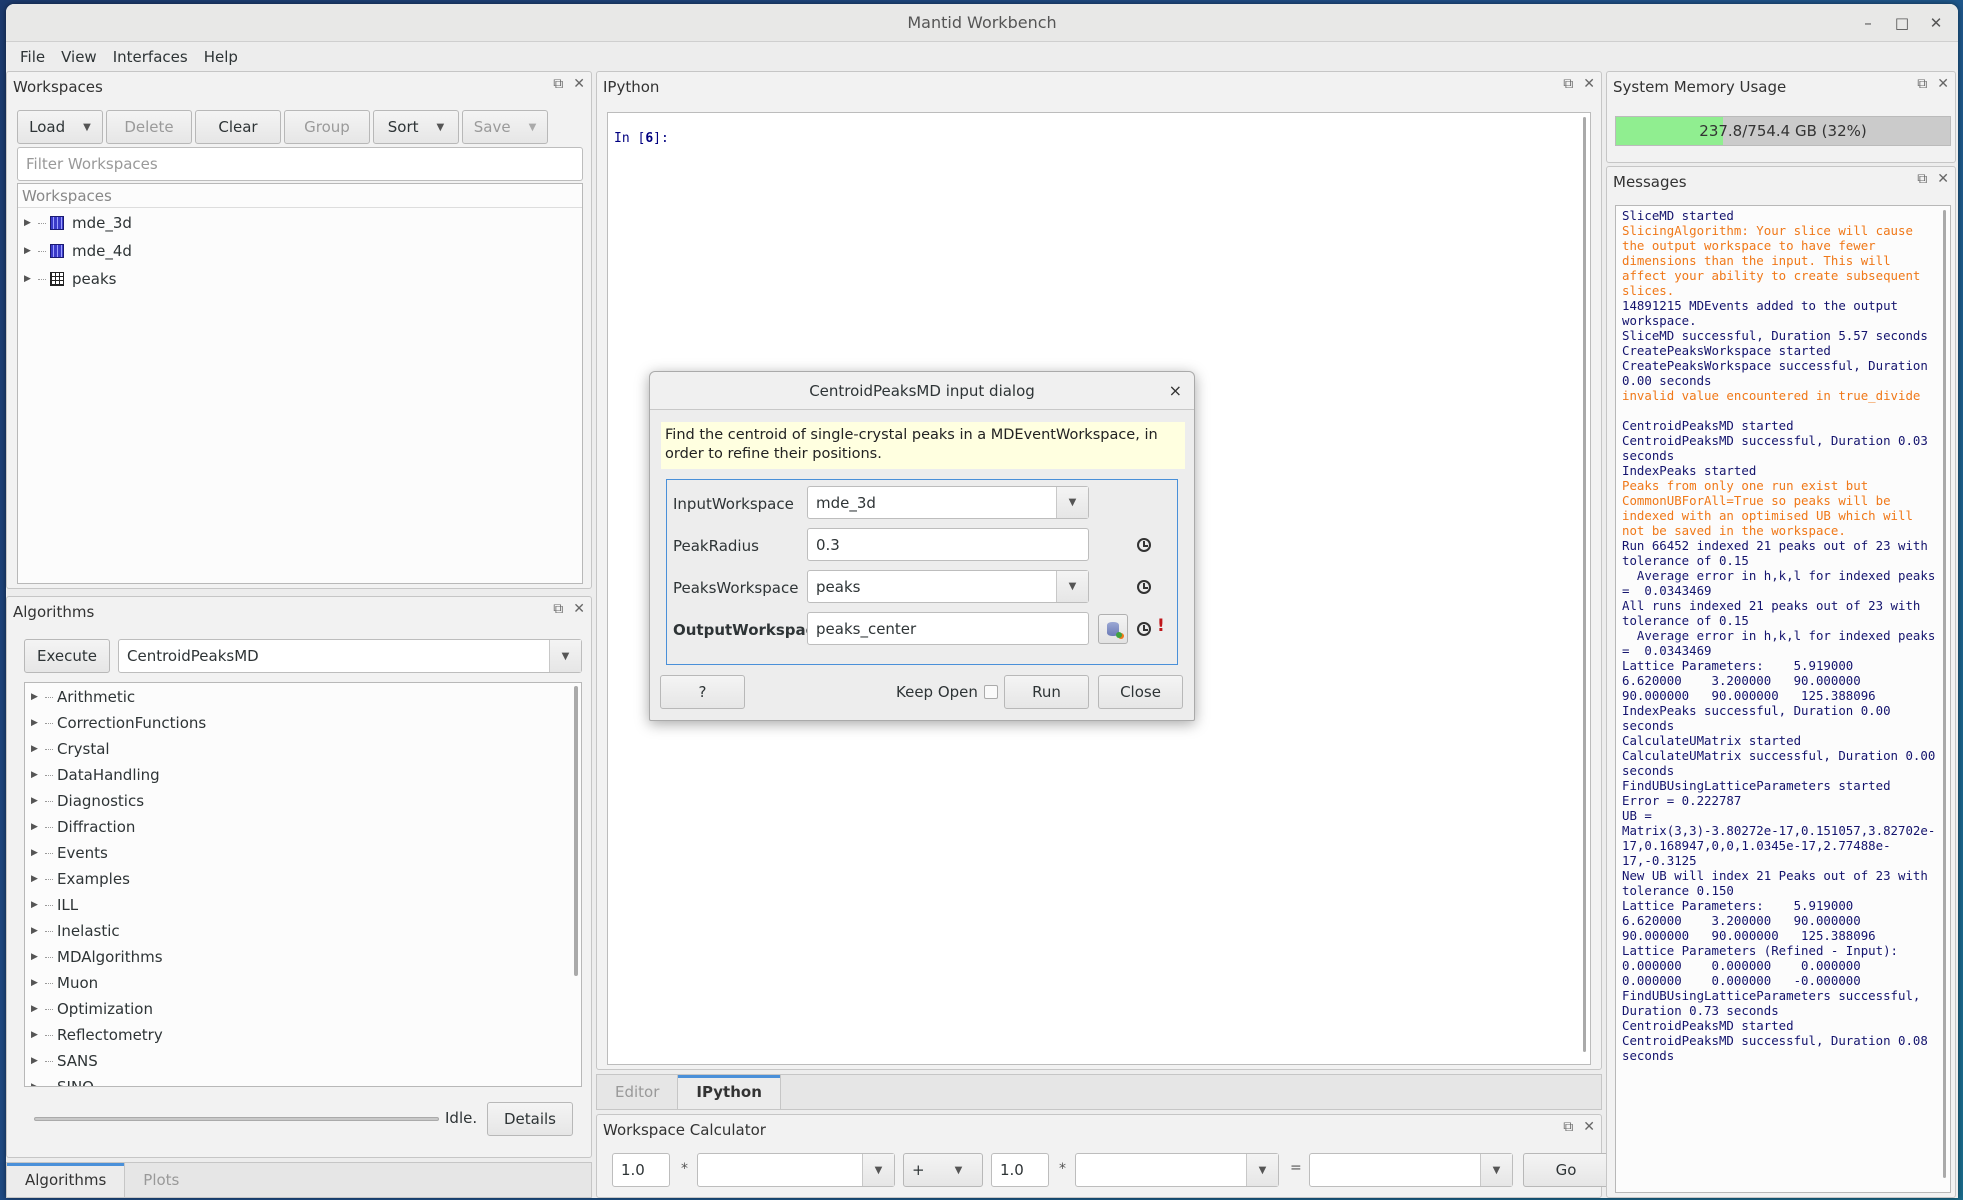 The height and width of the screenshot is (1200, 1963). What do you see at coordinates (991, 692) in the screenshot?
I see `keep-open-checkbox` at bounding box center [991, 692].